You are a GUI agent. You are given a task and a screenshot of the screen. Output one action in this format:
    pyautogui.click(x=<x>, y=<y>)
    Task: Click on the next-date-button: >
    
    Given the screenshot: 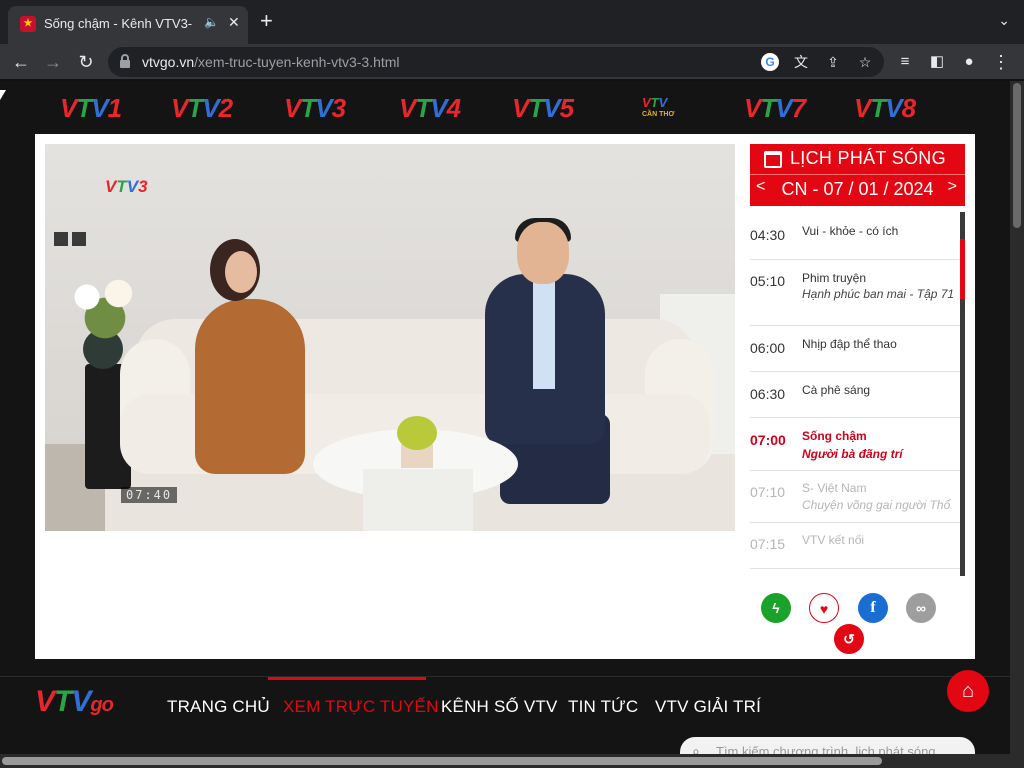 What is the action you would take?
    pyautogui.click(x=952, y=187)
    